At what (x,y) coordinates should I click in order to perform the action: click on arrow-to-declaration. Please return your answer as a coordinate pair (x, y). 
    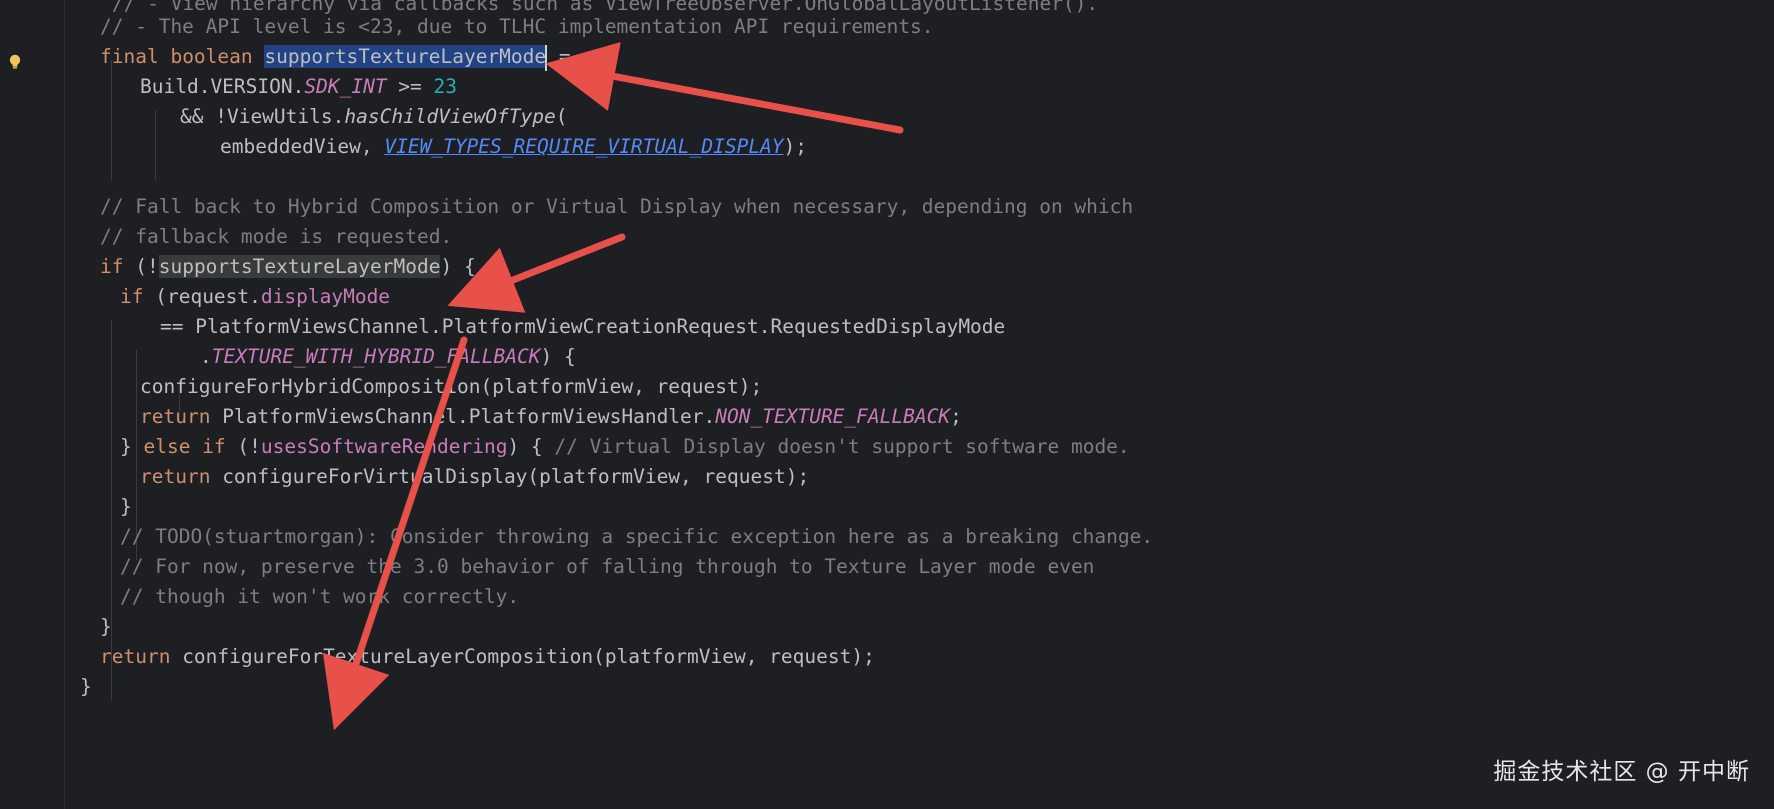
    Looking at the image, I should click on (724, 88).